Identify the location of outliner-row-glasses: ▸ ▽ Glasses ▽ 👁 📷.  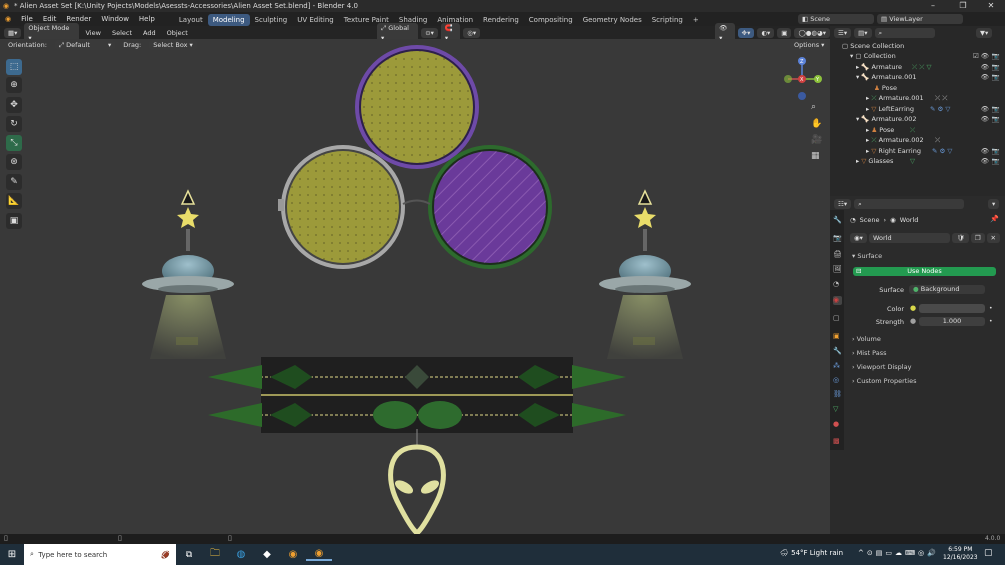
(917, 161).